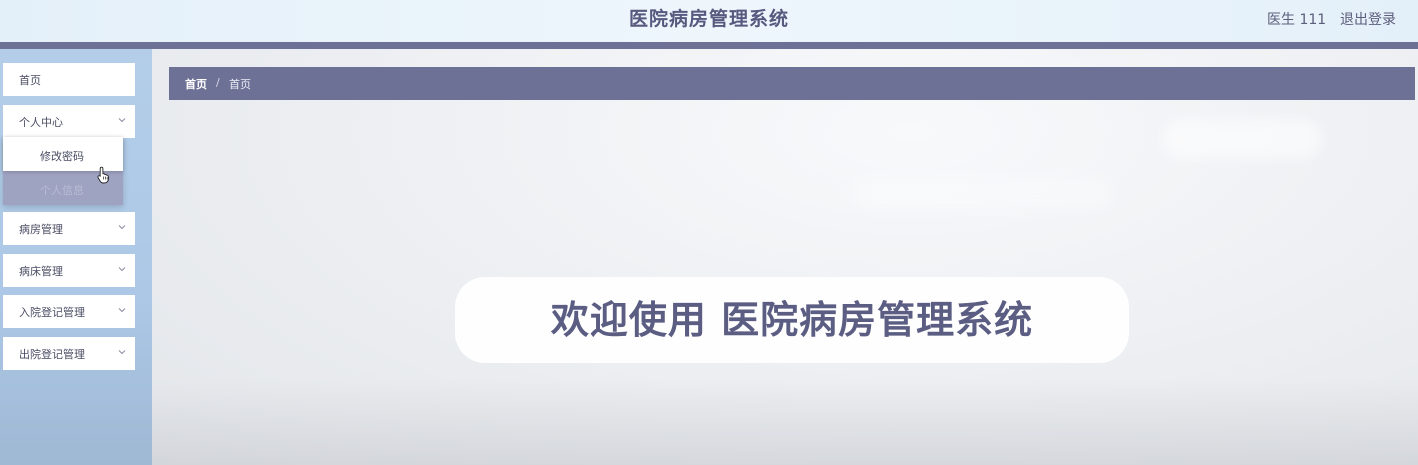  Describe the element at coordinates (30, 80) in the screenshot. I see `sidebar-item-label: 首页` at that location.